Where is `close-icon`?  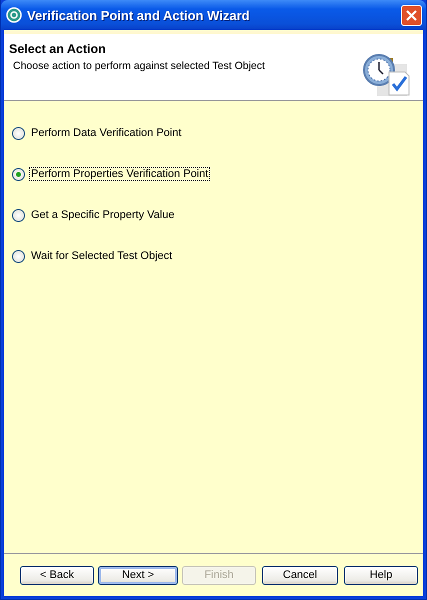
close-icon is located at coordinates (411, 15).